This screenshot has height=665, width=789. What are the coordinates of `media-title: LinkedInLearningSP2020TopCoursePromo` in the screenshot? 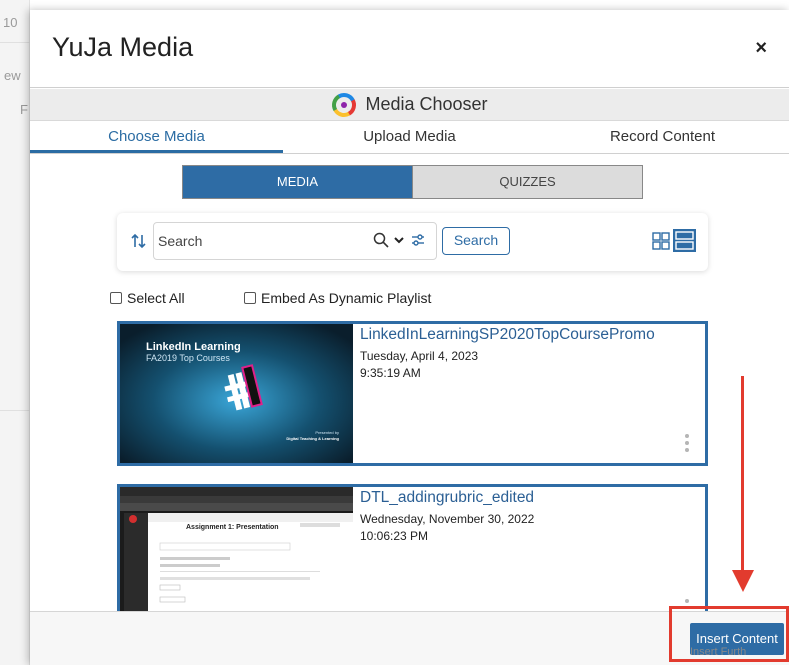 It's located at (527, 335).